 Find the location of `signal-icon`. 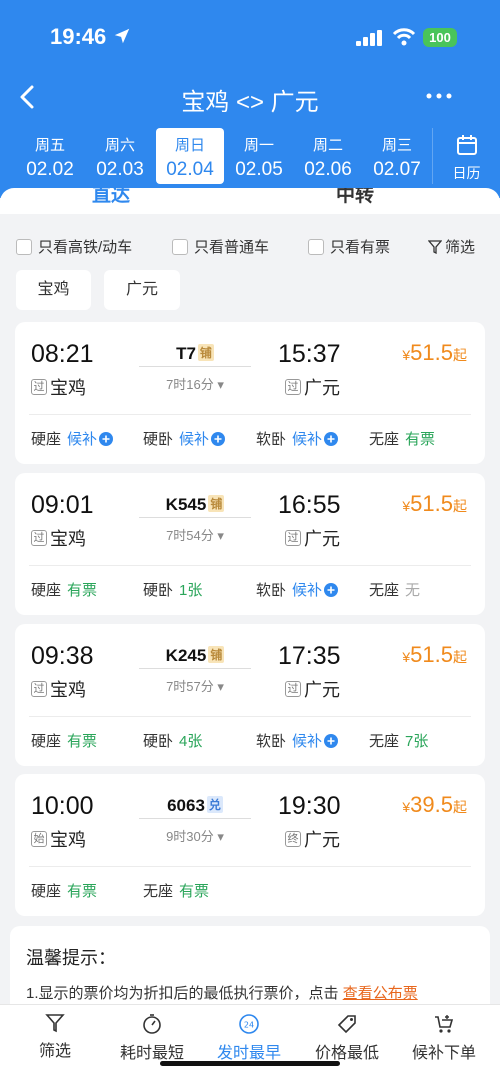

signal-icon is located at coordinates (369, 38).